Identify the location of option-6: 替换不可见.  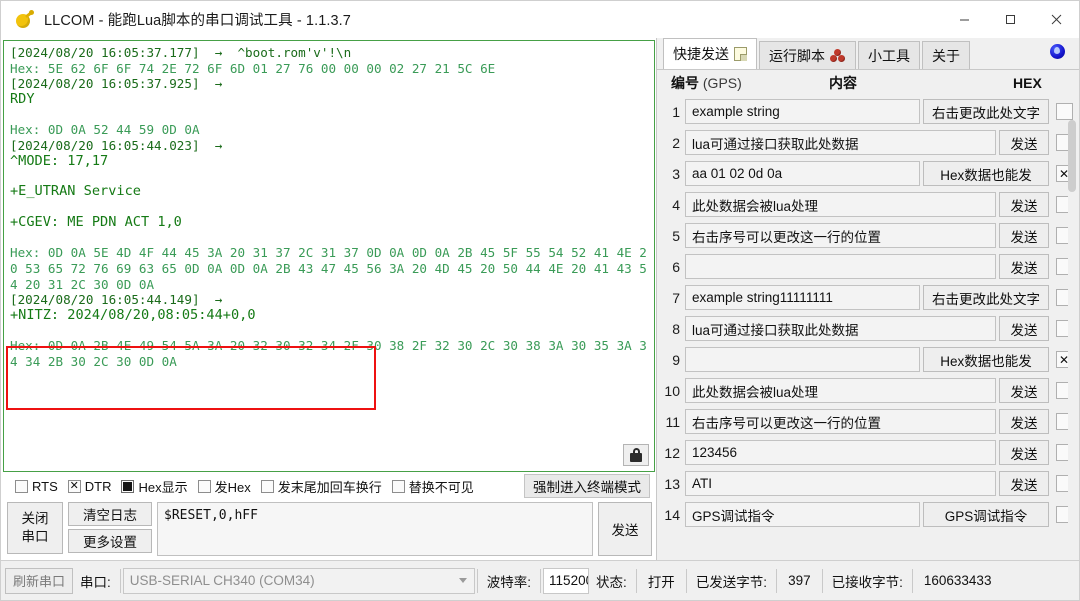
(436, 486).